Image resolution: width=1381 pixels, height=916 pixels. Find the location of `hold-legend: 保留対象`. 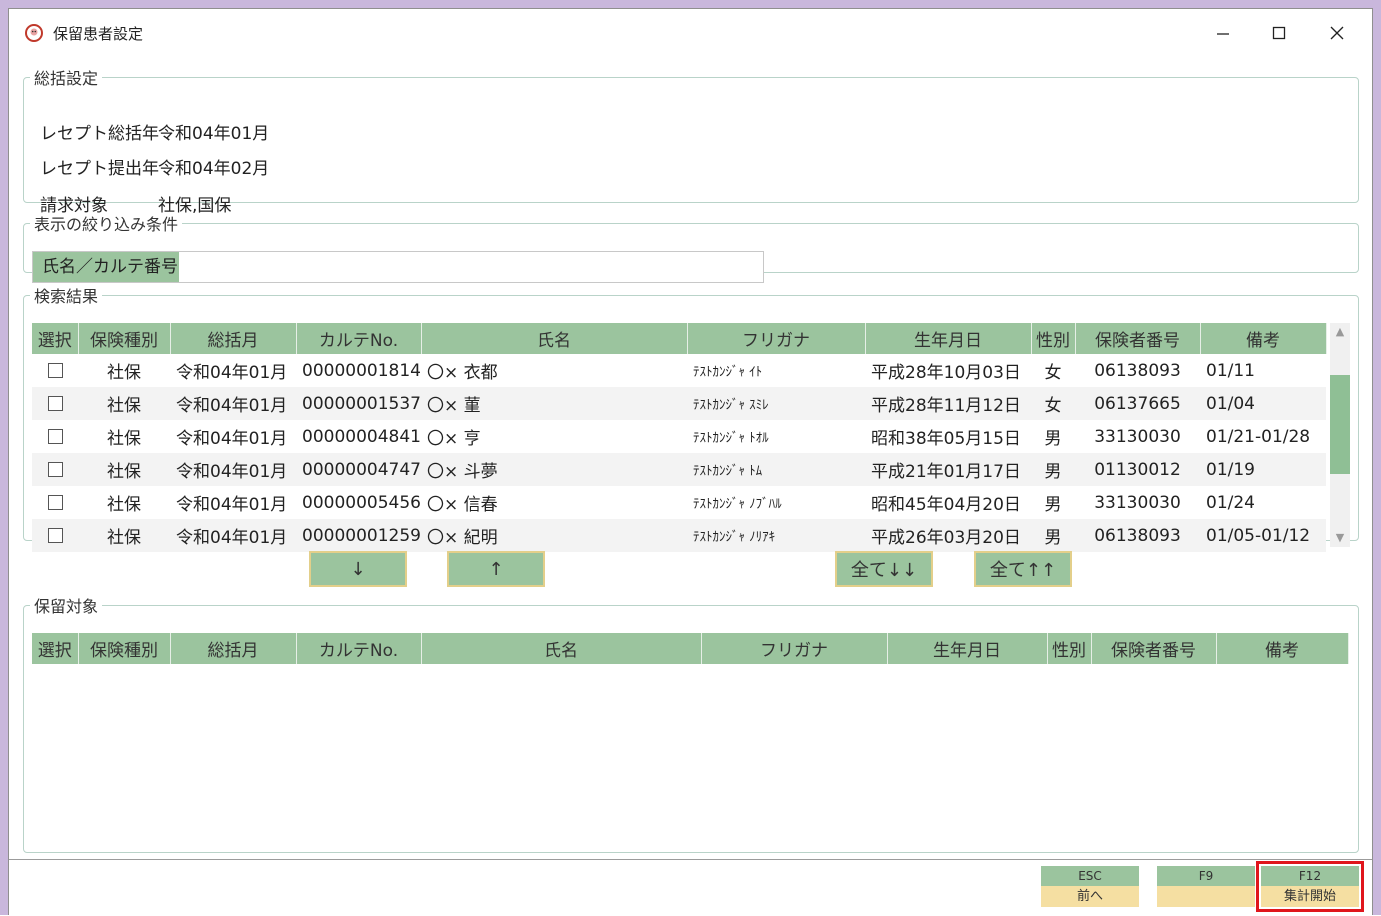

hold-legend: 保留対象 is located at coordinates (66, 606).